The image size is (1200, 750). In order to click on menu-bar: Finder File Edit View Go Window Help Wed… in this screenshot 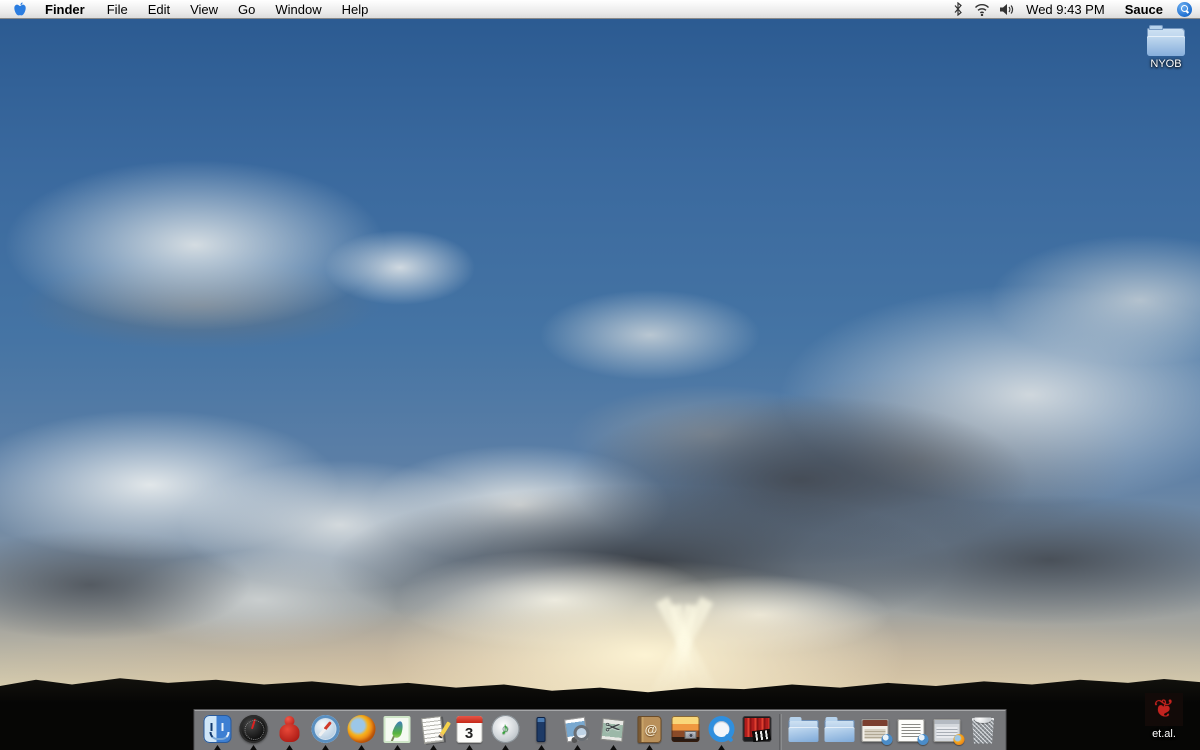, I will do `click(600, 9)`.